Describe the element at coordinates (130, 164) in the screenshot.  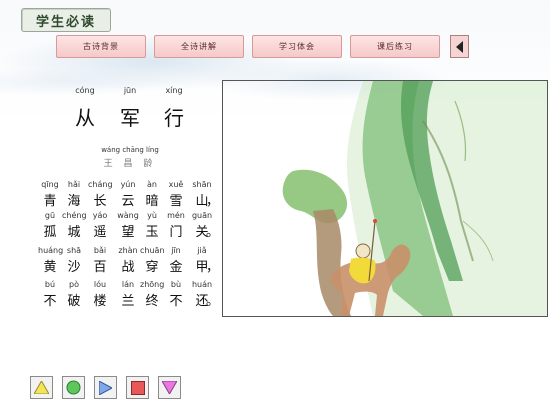
I see `author-name: 王 昌 龄` at that location.